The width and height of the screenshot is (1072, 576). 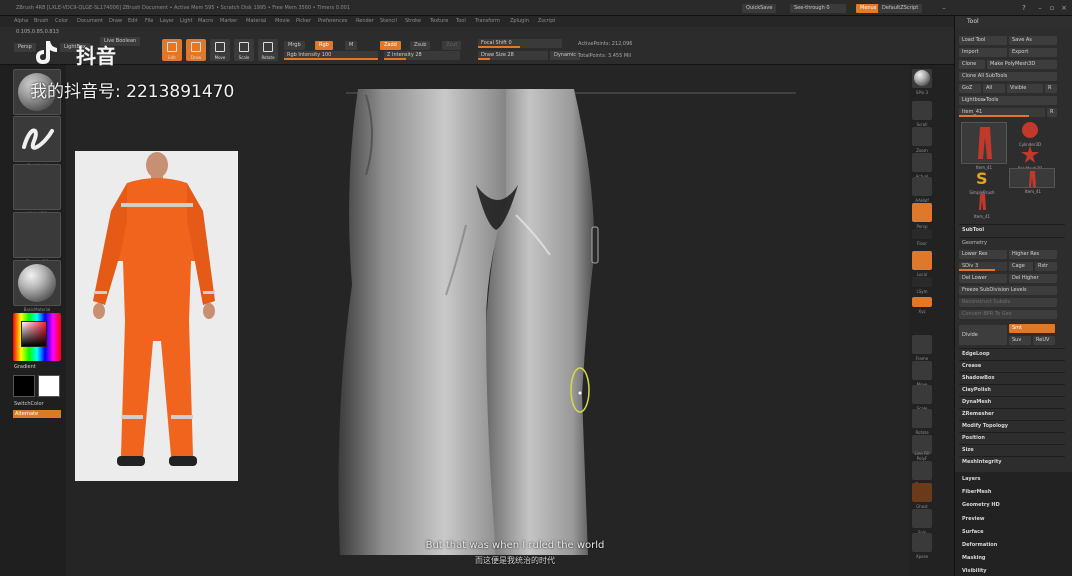 I want to click on all-button: All, so click(x=994, y=88).